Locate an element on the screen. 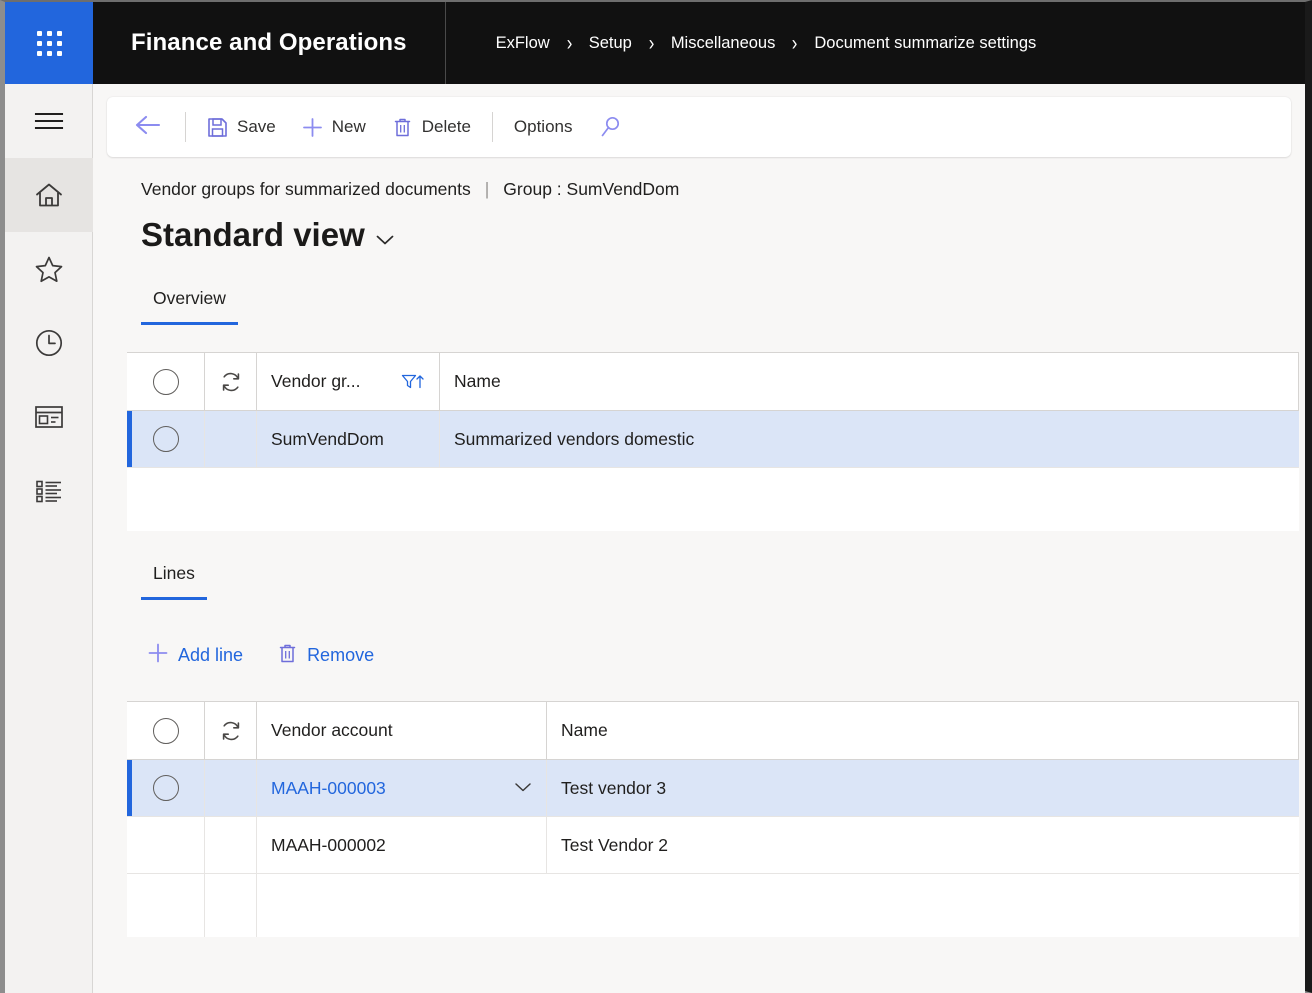  chevron-right-icon: › is located at coordinates (795, 43).